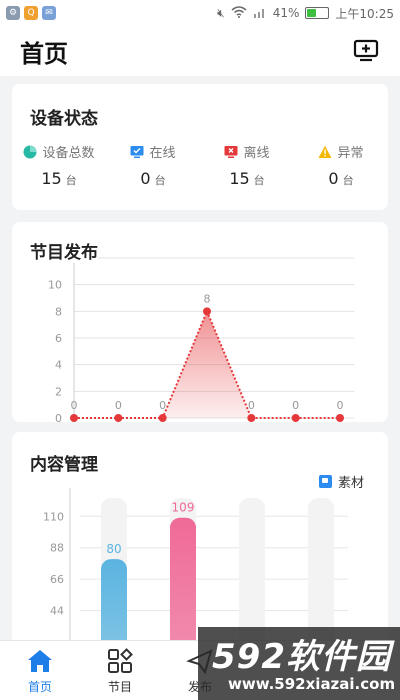 This screenshot has height=700, width=400. What do you see at coordinates (64, 119) in the screenshot?
I see `device-status-title: 设备状态` at bounding box center [64, 119].